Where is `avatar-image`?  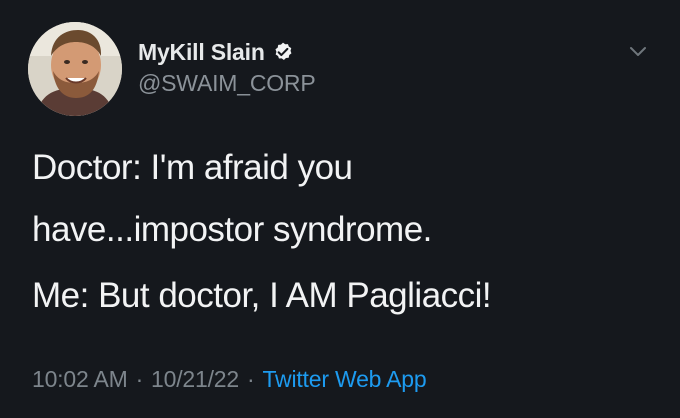
avatar-image is located at coordinates (75, 69).